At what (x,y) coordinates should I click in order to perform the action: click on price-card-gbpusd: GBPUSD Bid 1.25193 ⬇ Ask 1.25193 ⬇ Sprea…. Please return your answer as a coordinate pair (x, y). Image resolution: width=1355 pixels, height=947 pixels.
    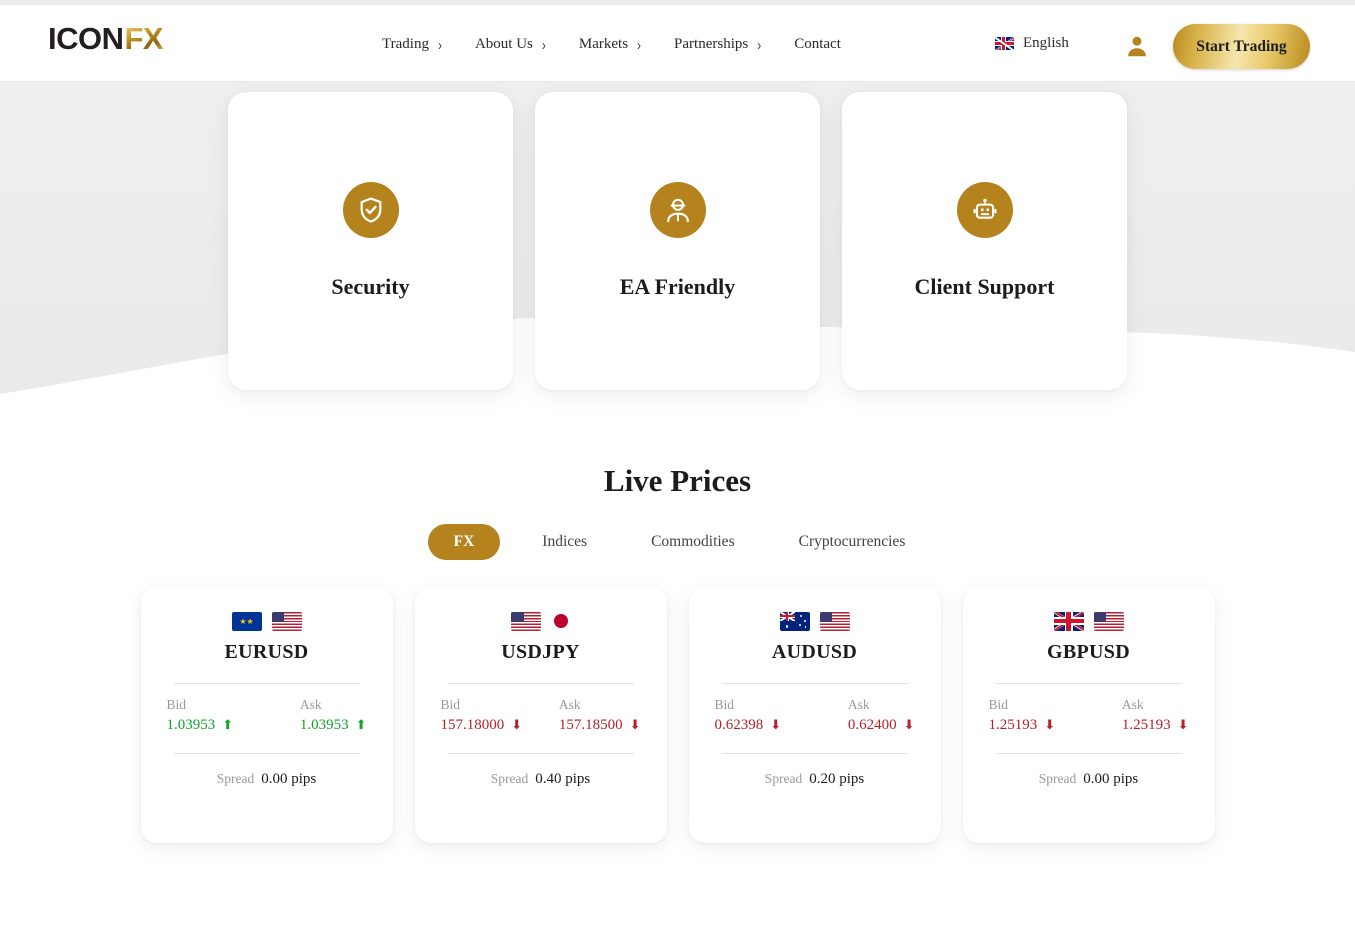
    Looking at the image, I should click on (1088, 715).